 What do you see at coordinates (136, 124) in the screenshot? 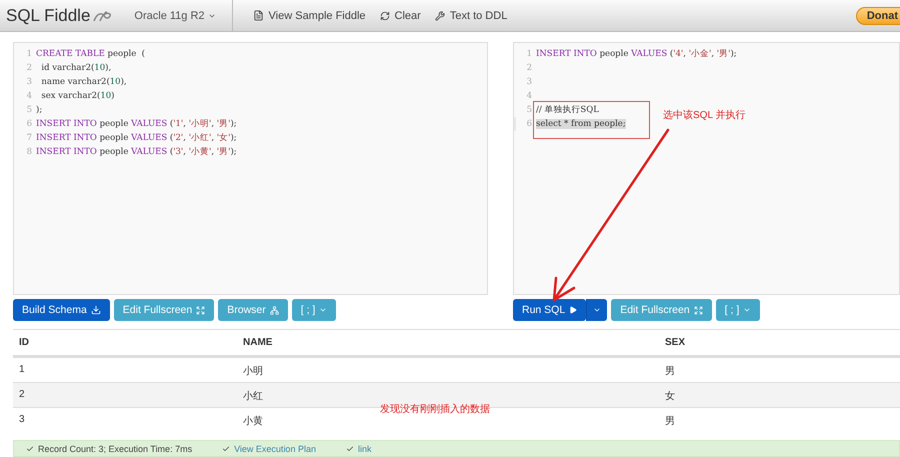
I see `code-line: INSERT INTO people VALUES ('1', '小明', '男');` at bounding box center [136, 124].